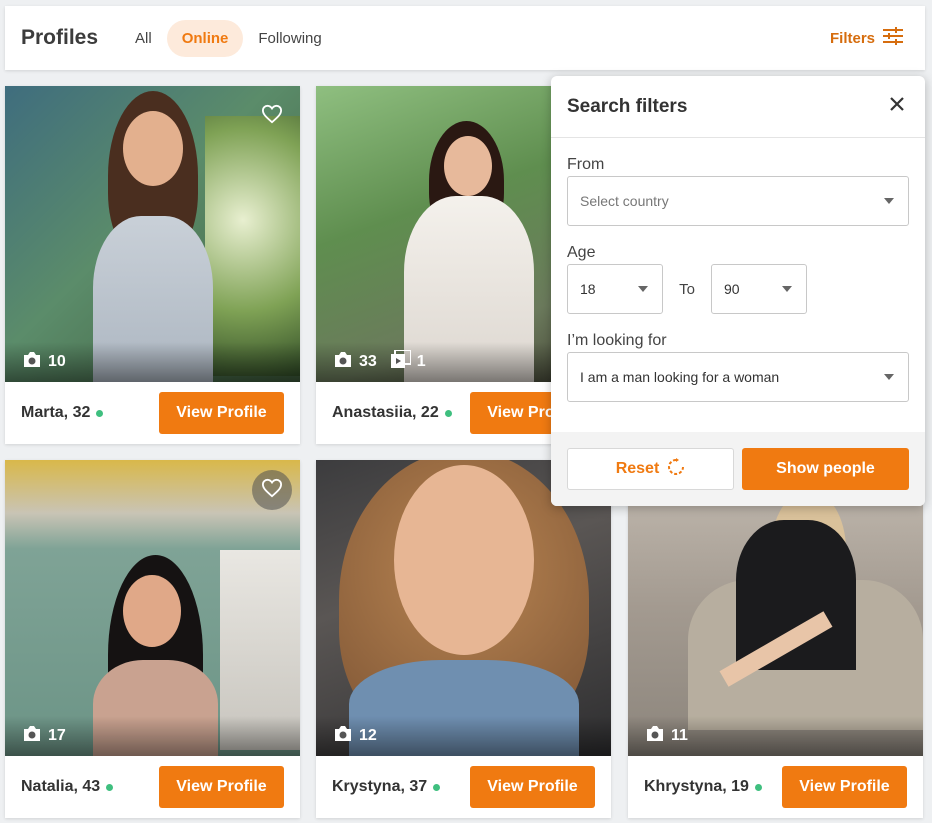 The width and height of the screenshot is (932, 823). What do you see at coordinates (355, 736) in the screenshot?
I see `photo-count: 12` at bounding box center [355, 736].